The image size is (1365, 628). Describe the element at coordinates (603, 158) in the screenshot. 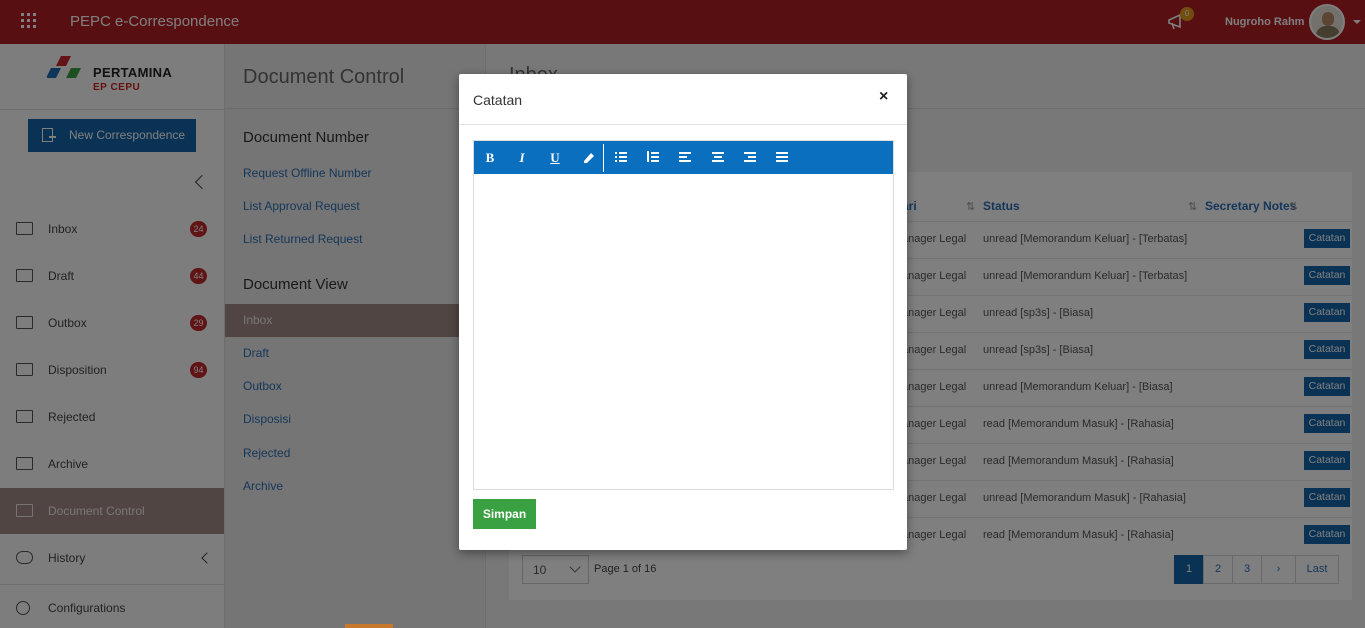

I see `toolbar-separator` at that location.